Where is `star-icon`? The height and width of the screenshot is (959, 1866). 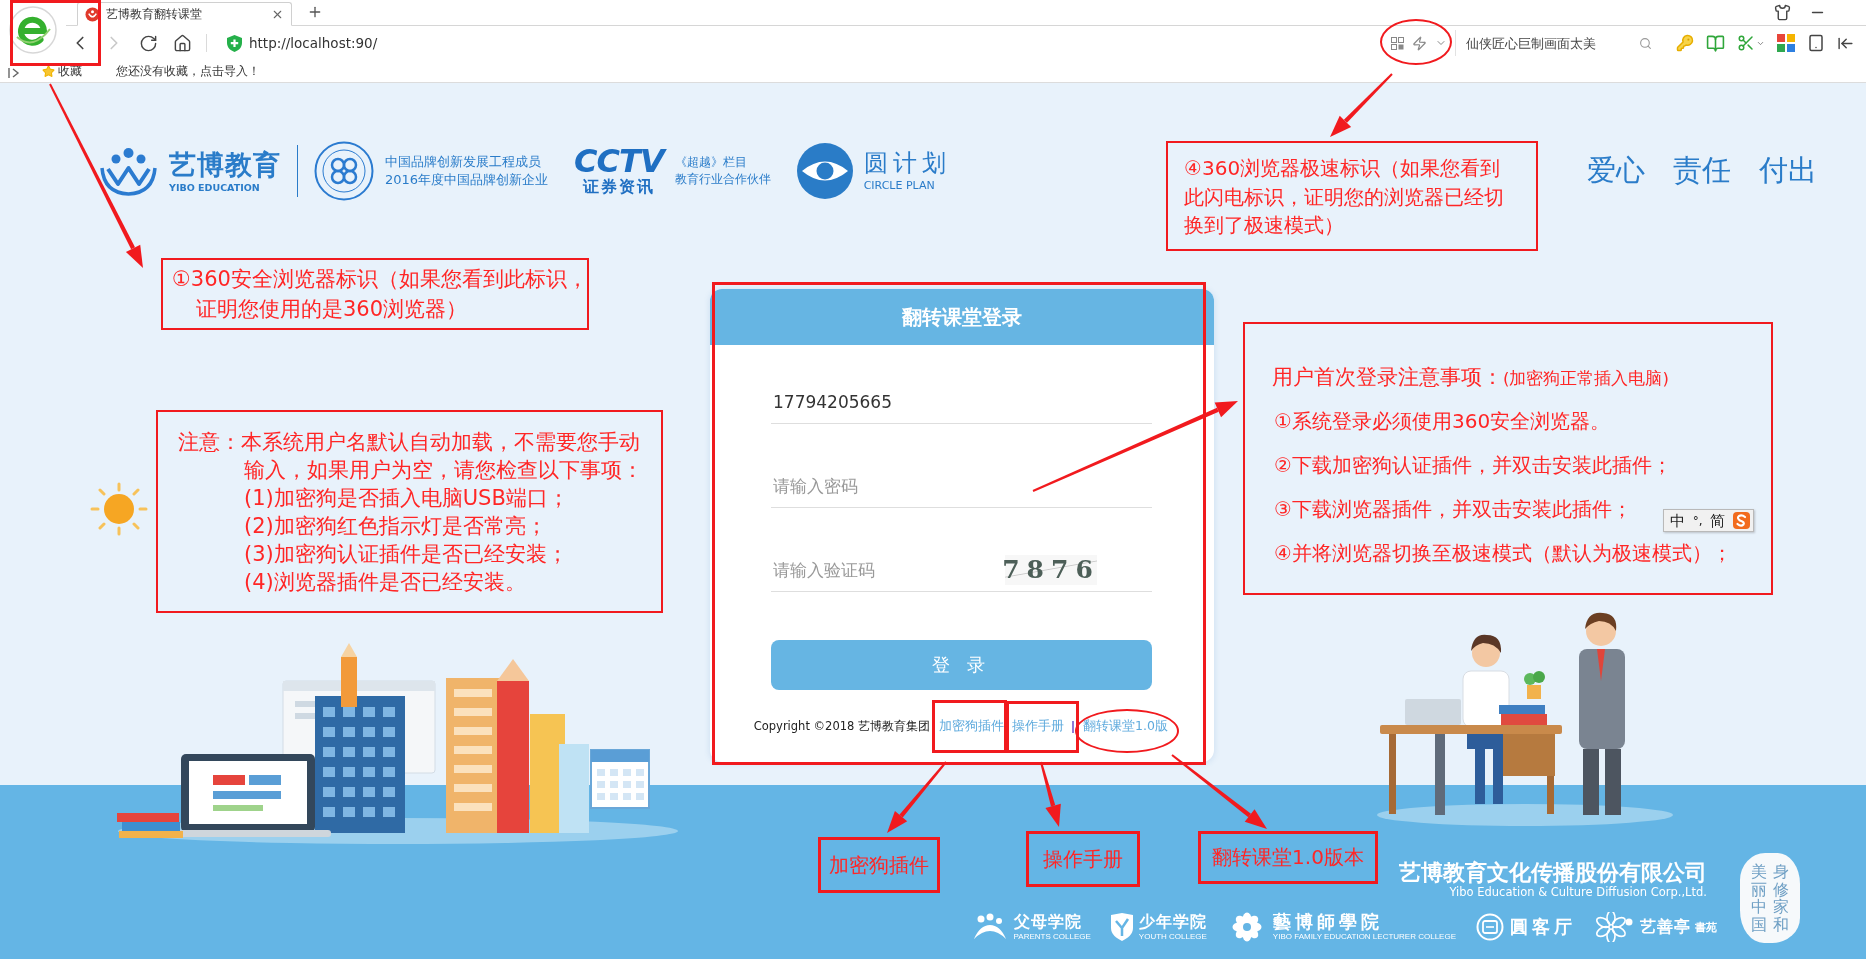 star-icon is located at coordinates (48, 71).